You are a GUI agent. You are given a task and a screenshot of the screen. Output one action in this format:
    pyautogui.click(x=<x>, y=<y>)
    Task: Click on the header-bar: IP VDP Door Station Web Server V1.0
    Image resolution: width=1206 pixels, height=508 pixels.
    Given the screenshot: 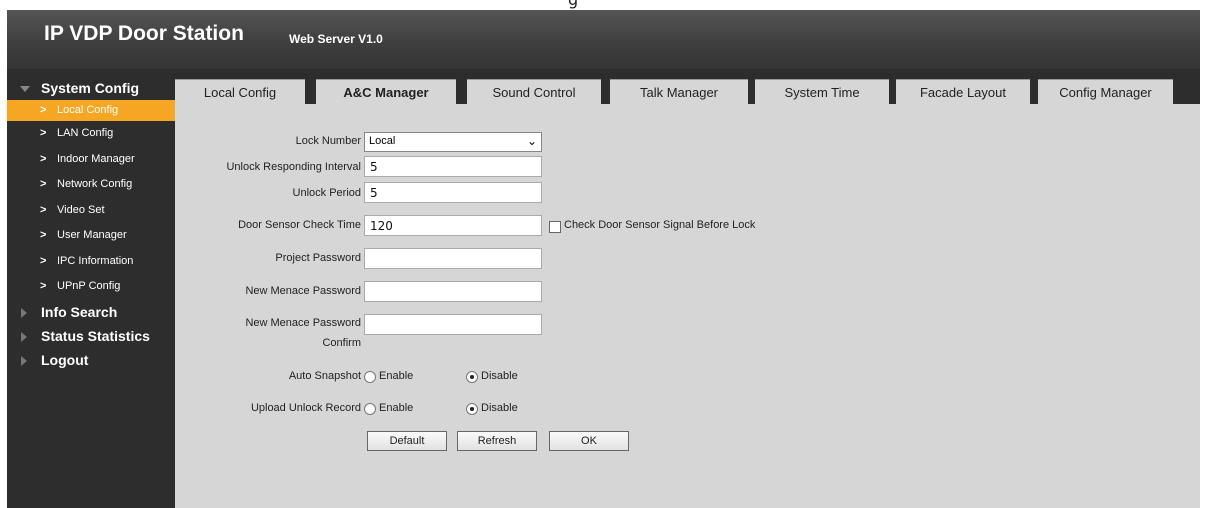 What is the action you would take?
    pyautogui.click(x=603, y=39)
    